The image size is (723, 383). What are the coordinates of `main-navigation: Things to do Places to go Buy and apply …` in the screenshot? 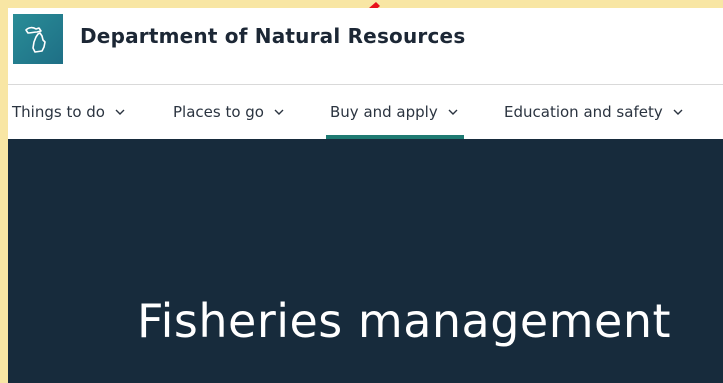 It's located at (365, 112).